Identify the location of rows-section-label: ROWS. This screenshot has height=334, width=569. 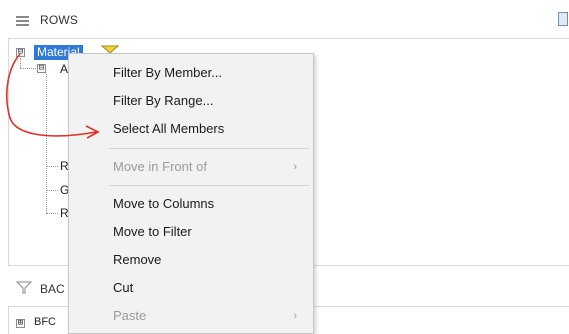
(59, 20).